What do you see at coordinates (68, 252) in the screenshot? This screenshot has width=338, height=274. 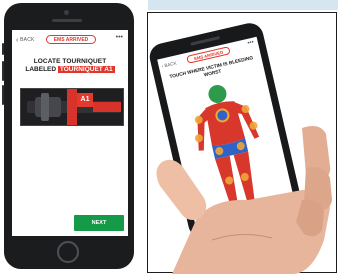 I see `home-button-icon` at bounding box center [68, 252].